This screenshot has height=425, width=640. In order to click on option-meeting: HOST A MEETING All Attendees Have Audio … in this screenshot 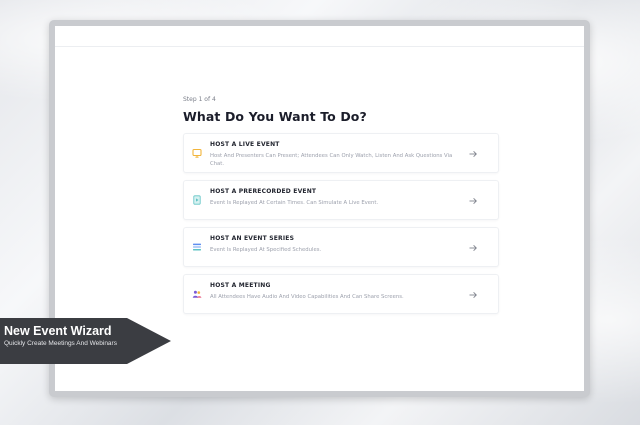, I will do `click(341, 294)`.